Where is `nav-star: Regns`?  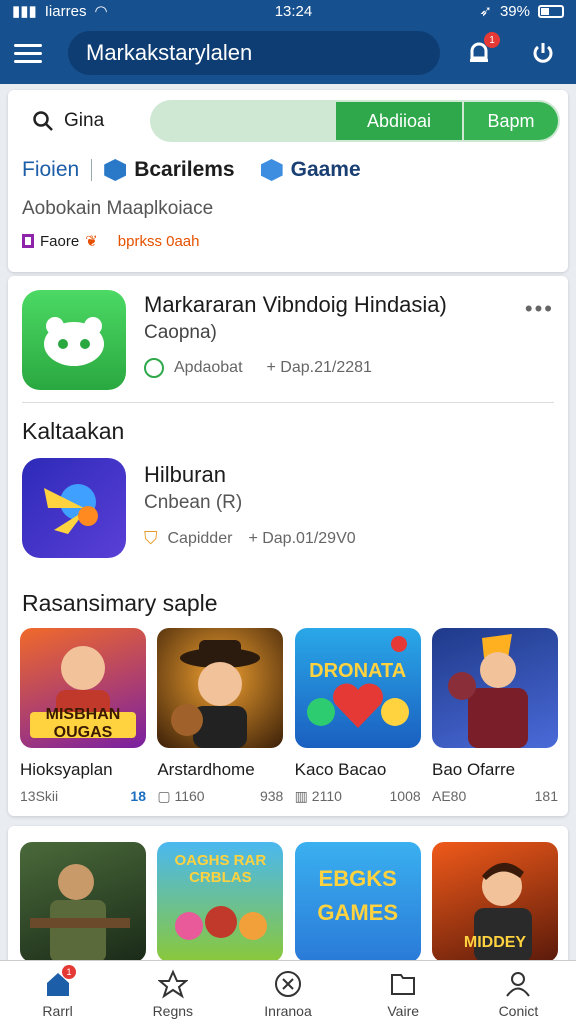 nav-star: Regns is located at coordinates (172, 992).